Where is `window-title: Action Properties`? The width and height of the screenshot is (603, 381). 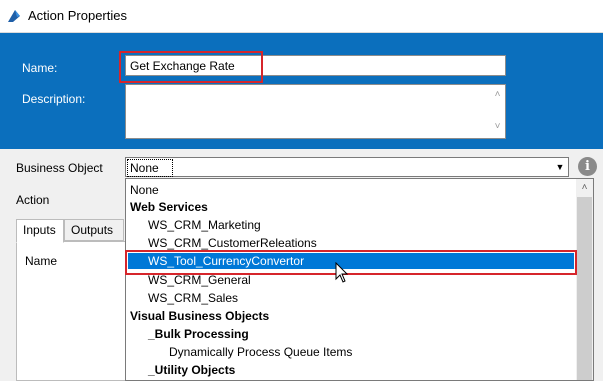 window-title: Action Properties is located at coordinates (77, 15).